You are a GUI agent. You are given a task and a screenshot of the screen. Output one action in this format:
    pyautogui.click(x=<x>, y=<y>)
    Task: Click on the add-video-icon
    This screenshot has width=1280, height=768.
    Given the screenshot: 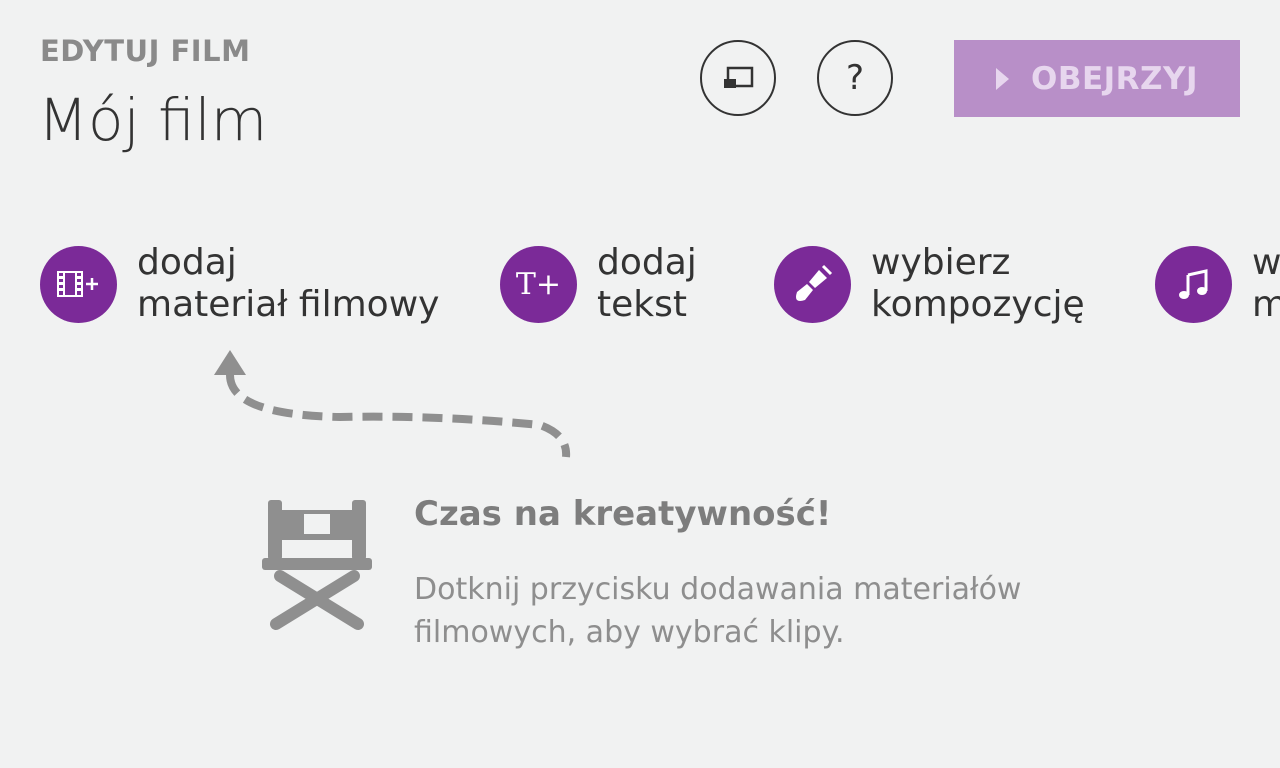 What is the action you would take?
    pyautogui.click(x=78, y=284)
    